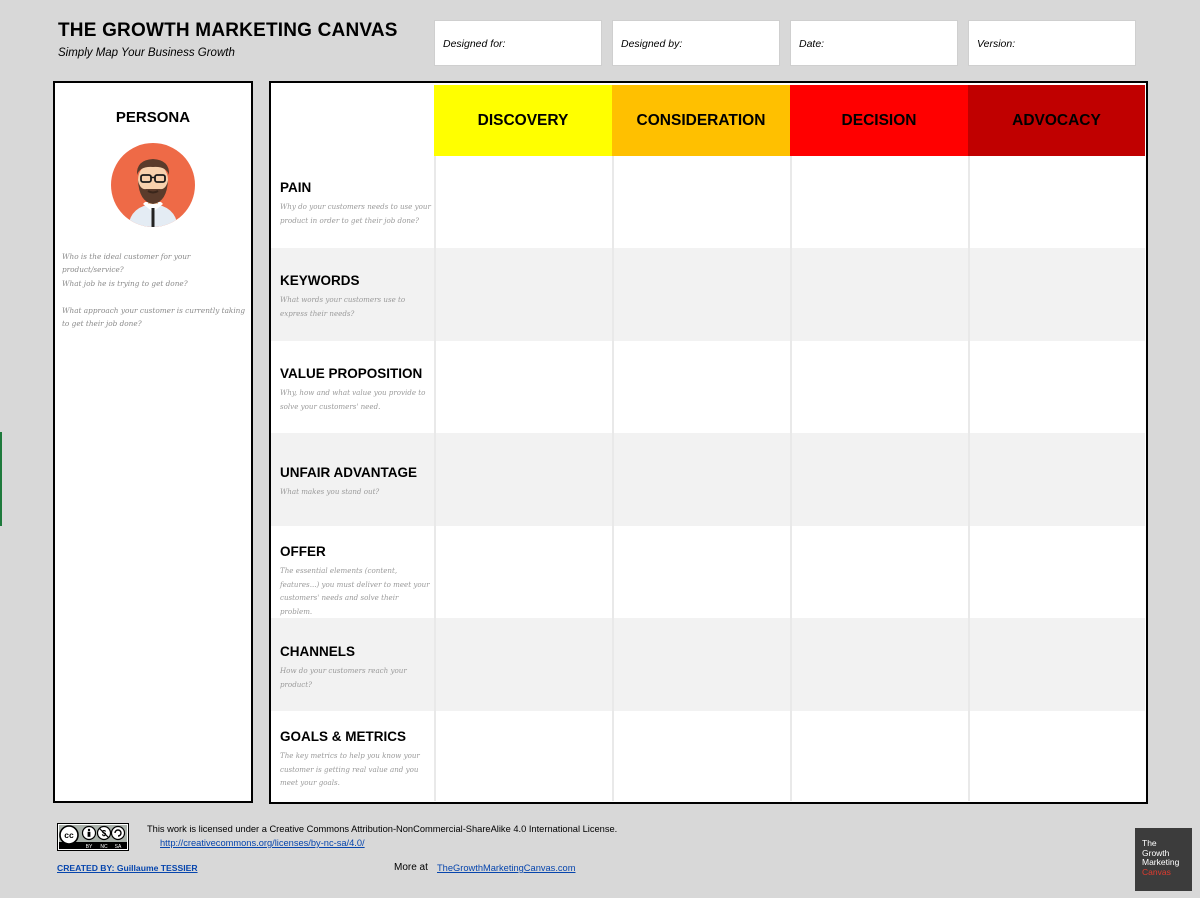 The height and width of the screenshot is (898, 1200). I want to click on row-title: VALUE PROPOSITION, so click(351, 373).